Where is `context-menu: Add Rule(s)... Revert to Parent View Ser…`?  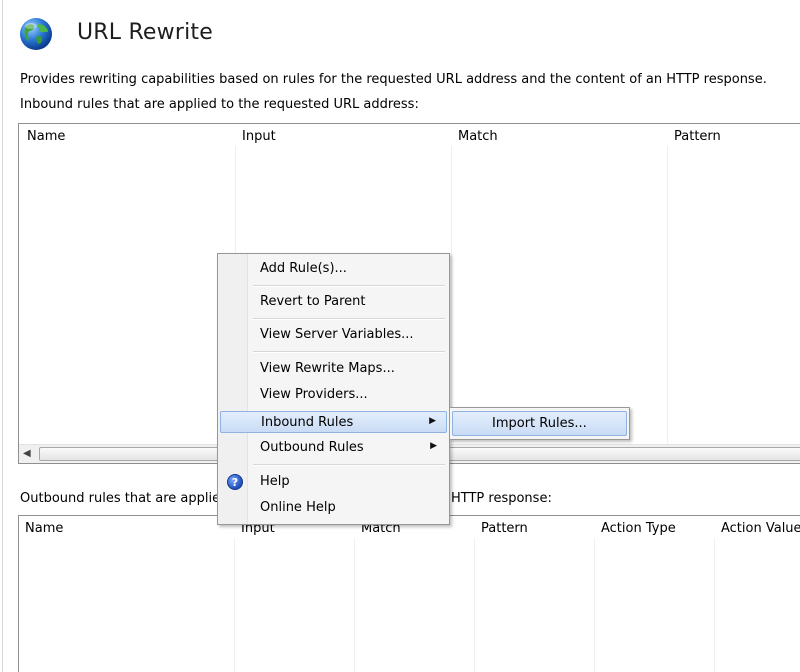
context-menu: Add Rule(s)... Revert to Parent View Ser… is located at coordinates (333, 389).